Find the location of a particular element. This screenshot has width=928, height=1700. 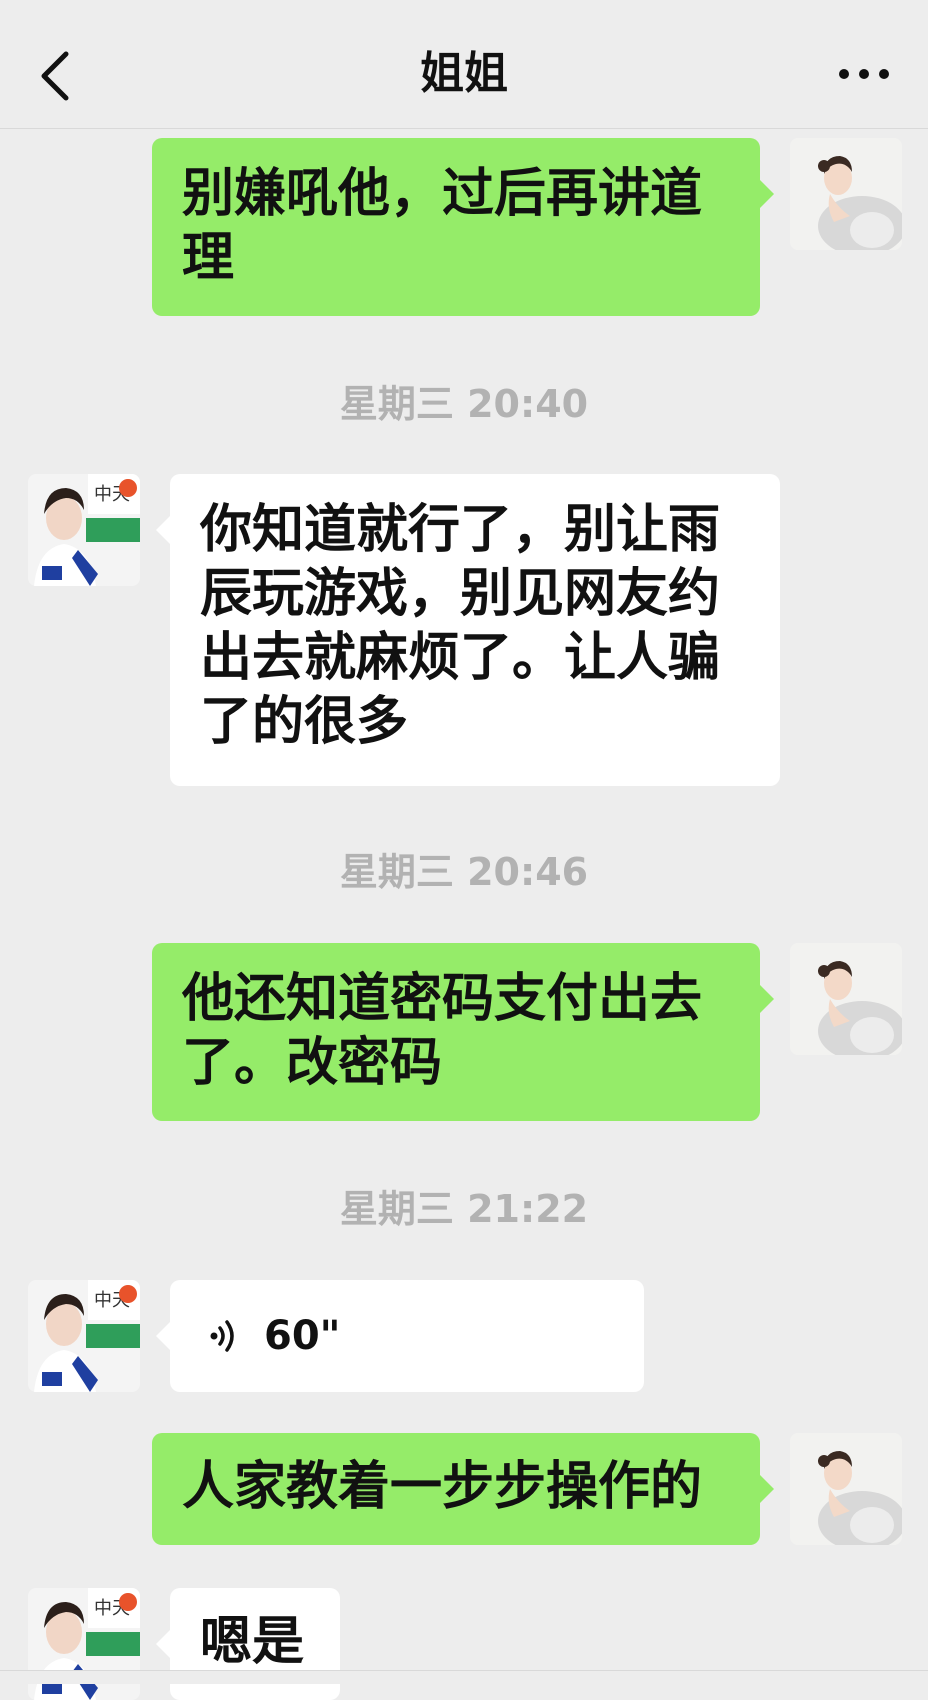

chat-title: 姐姐 is located at coordinates (464, 73).